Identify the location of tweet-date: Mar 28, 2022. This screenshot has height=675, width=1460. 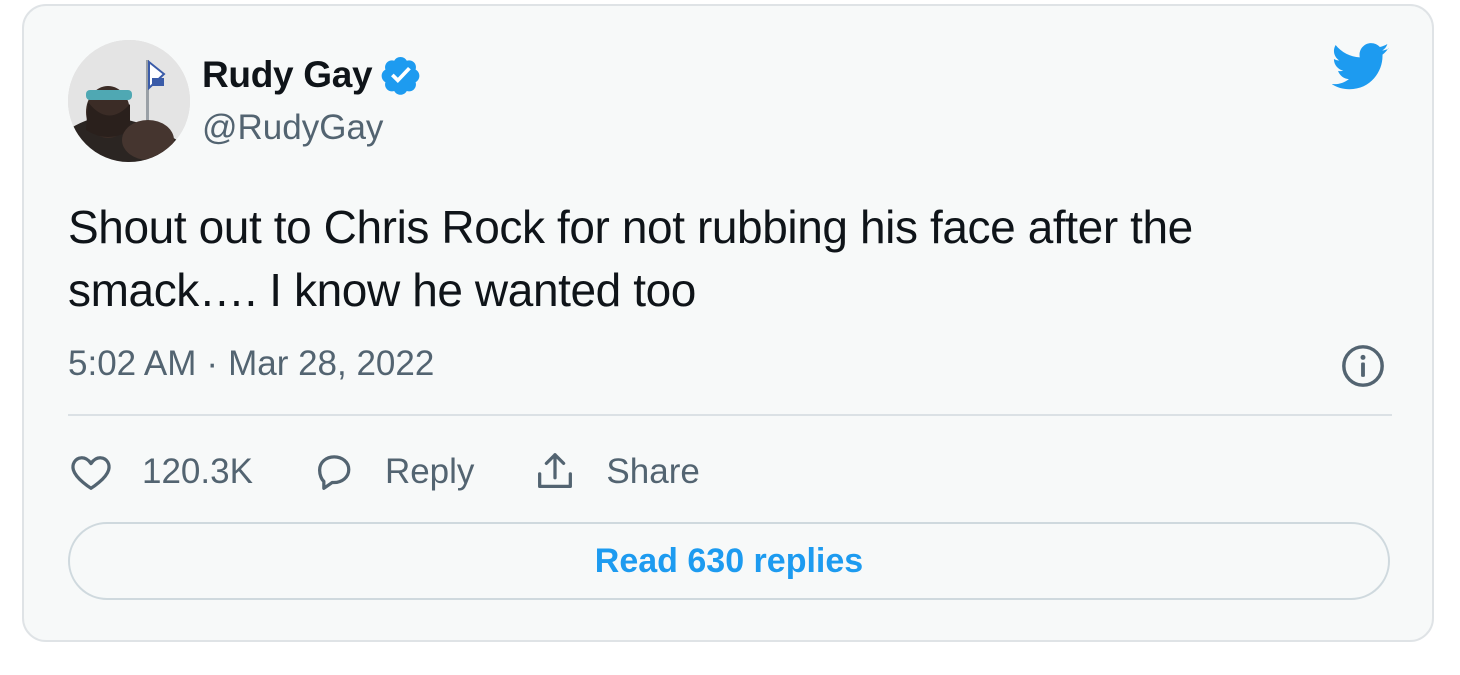
(331, 363).